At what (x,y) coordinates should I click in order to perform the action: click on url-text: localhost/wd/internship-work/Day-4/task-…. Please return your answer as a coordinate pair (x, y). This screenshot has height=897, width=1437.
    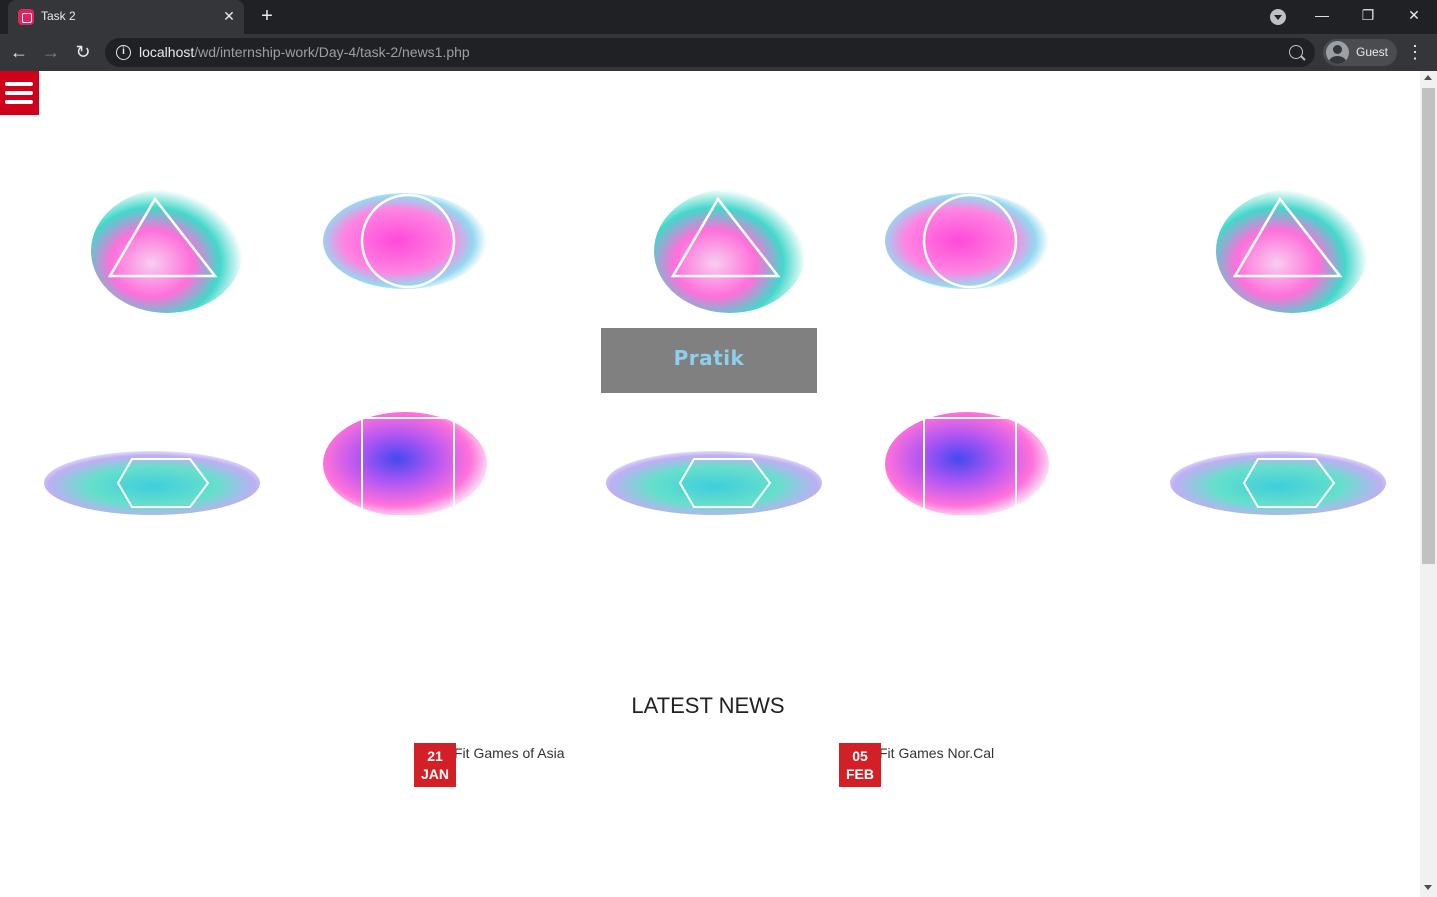
    Looking at the image, I should click on (304, 52).